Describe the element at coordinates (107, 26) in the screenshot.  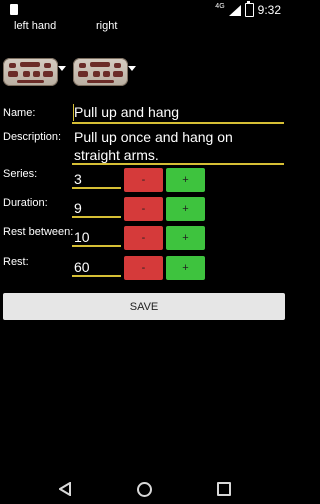
I see `right-hand-label: right` at that location.